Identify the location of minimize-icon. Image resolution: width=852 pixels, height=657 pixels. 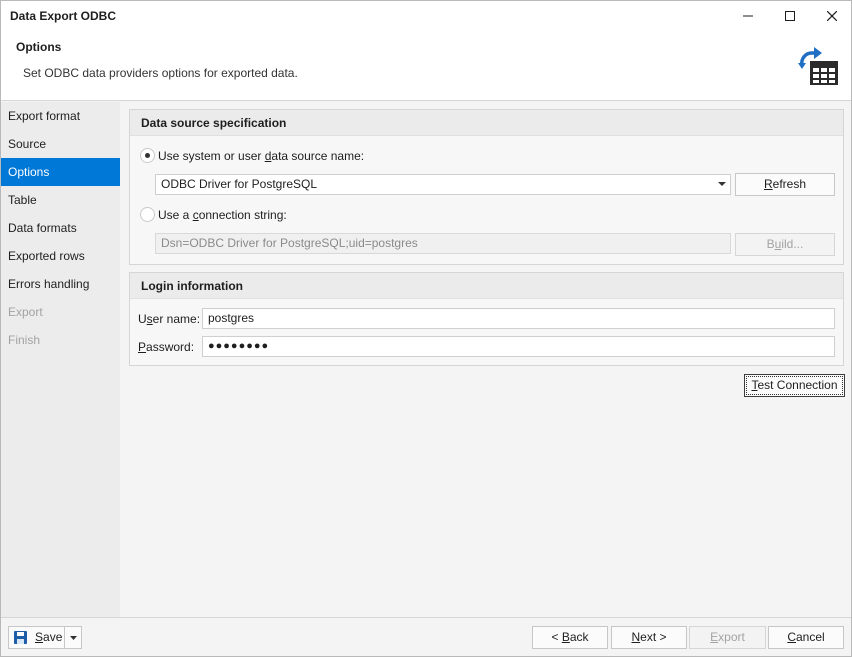
(748, 16).